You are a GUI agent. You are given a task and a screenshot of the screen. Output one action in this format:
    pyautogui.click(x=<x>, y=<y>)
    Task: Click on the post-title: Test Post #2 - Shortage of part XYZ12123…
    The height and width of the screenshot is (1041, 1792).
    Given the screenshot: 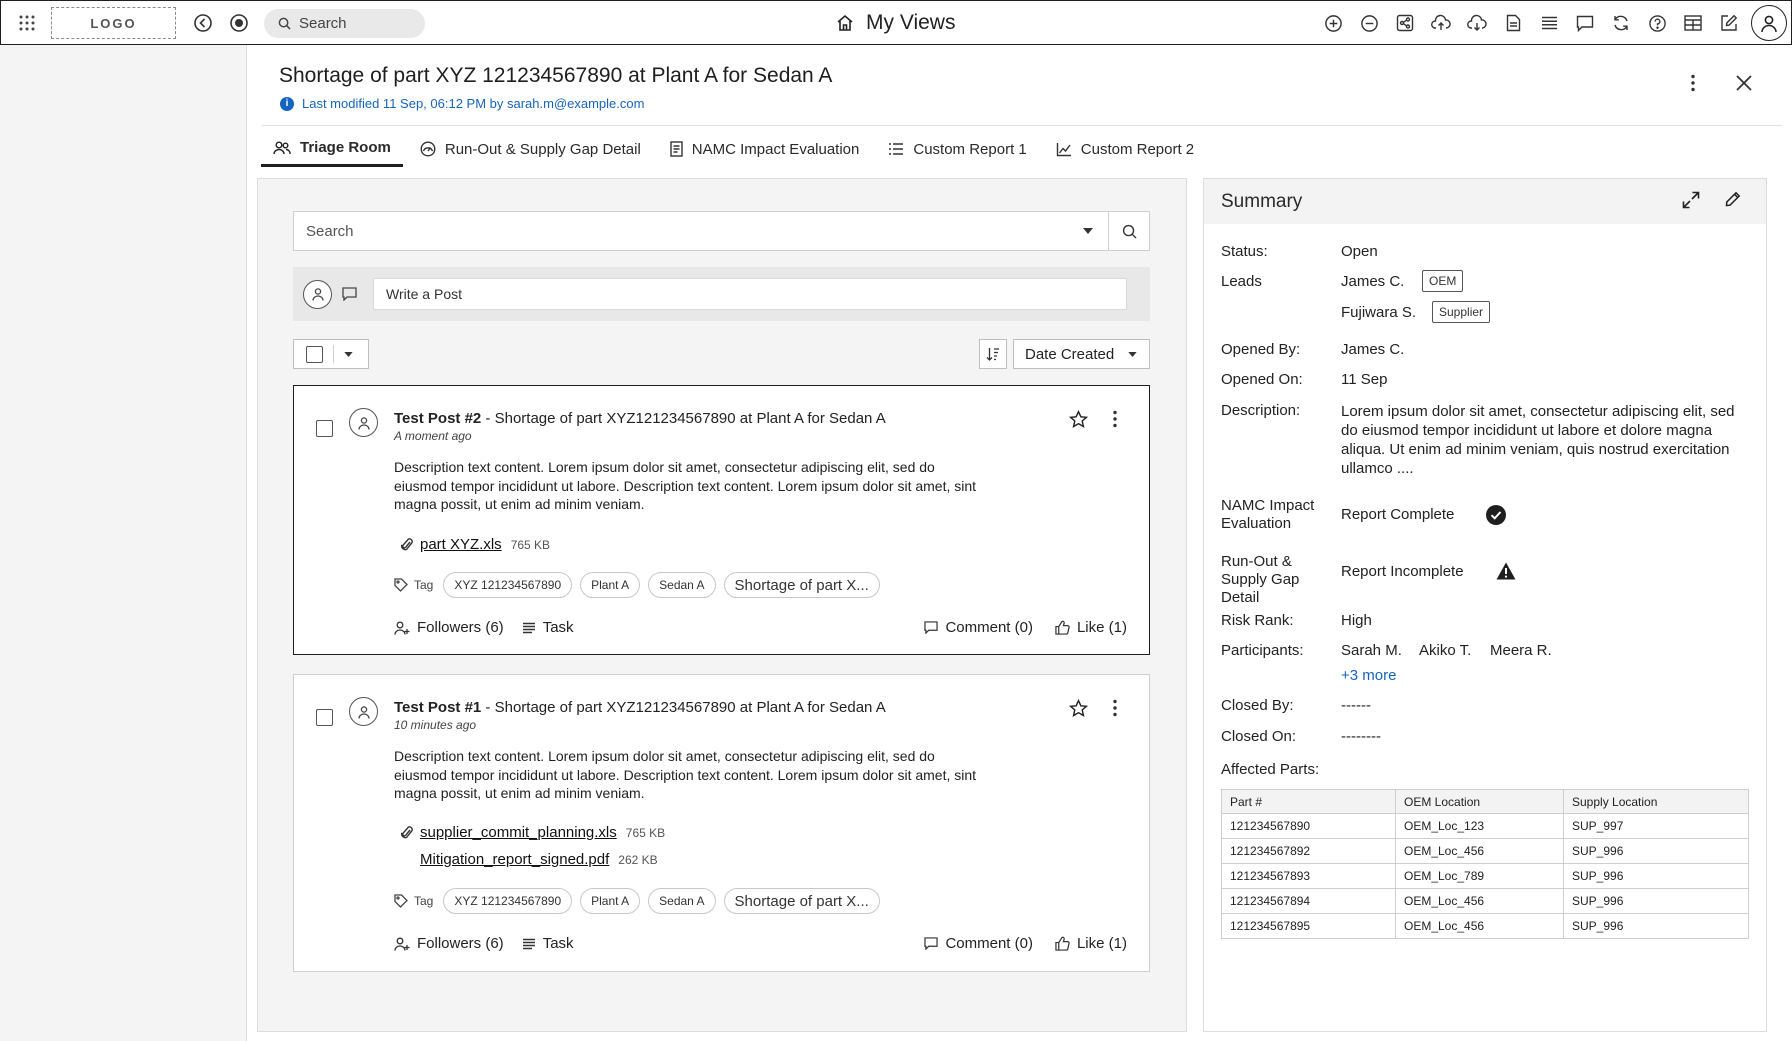 What is the action you would take?
    pyautogui.click(x=640, y=418)
    